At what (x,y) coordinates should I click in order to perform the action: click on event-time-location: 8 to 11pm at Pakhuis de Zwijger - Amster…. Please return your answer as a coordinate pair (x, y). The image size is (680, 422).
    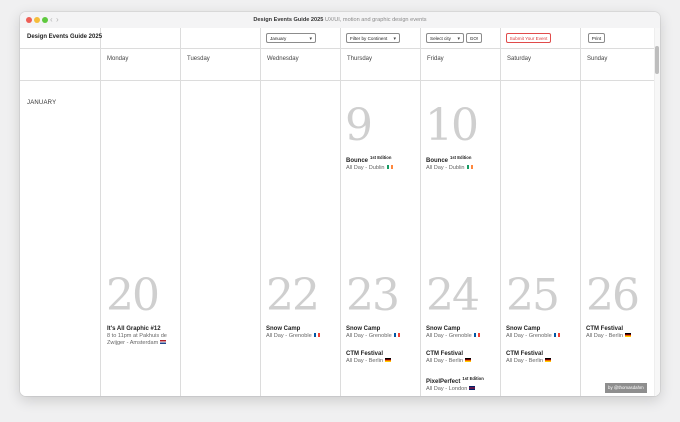
    Looking at the image, I should click on (137, 339).